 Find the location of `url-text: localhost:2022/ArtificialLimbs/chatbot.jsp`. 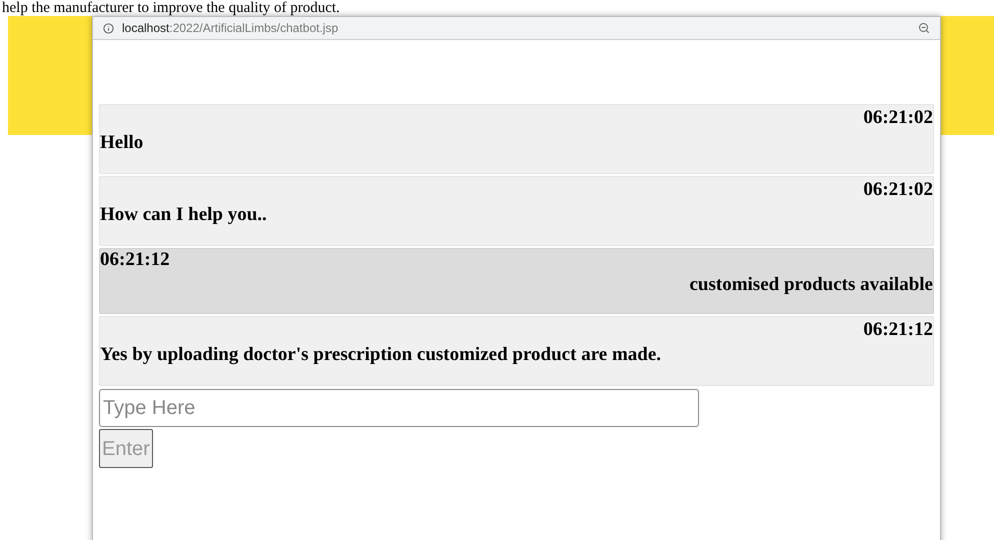

url-text: localhost:2022/ArtificialLimbs/chatbot.jsp is located at coordinates (520, 28).